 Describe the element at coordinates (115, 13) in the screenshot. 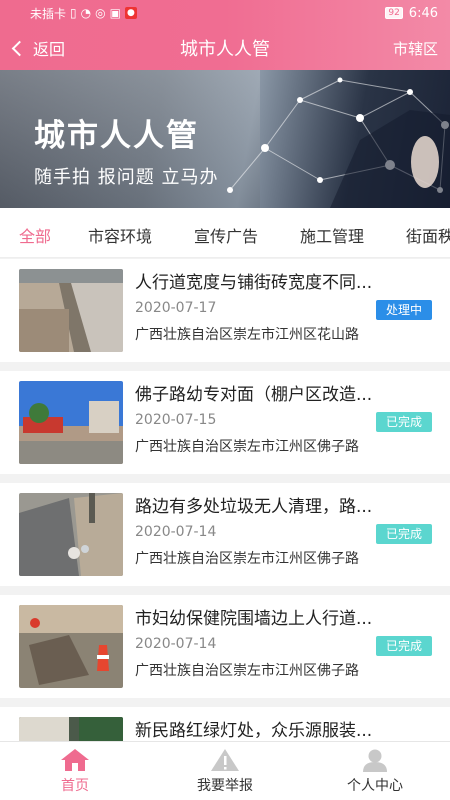

I see `app-icon: ▣` at that location.